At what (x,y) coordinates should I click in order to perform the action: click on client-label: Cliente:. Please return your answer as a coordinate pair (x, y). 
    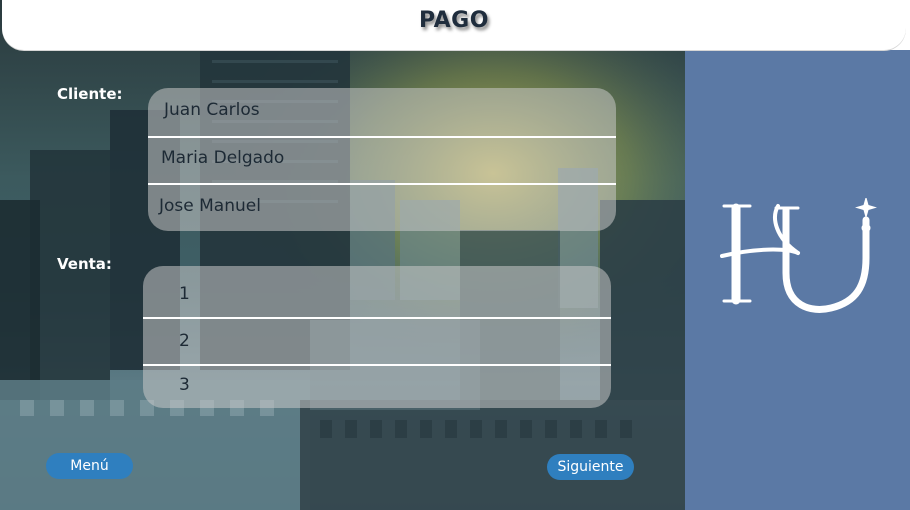
    Looking at the image, I should click on (90, 94).